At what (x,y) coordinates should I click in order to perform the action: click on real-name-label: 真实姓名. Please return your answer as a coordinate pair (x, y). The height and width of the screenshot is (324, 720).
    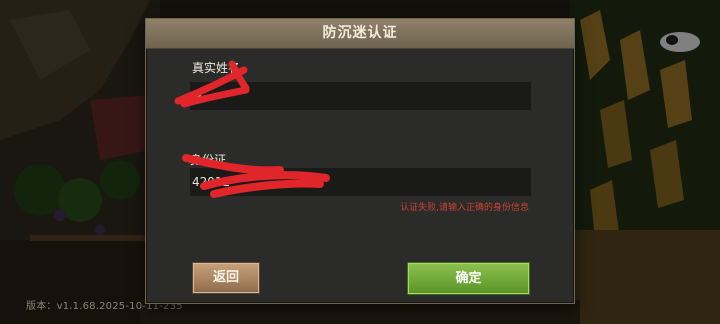
    Looking at the image, I should click on (216, 68).